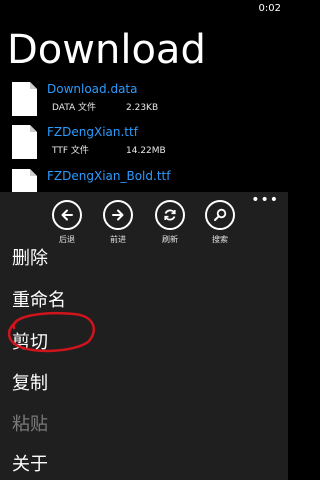  Describe the element at coordinates (109, 149) in the screenshot. I see `file-meta: TTF 文件 14.22MB` at that location.